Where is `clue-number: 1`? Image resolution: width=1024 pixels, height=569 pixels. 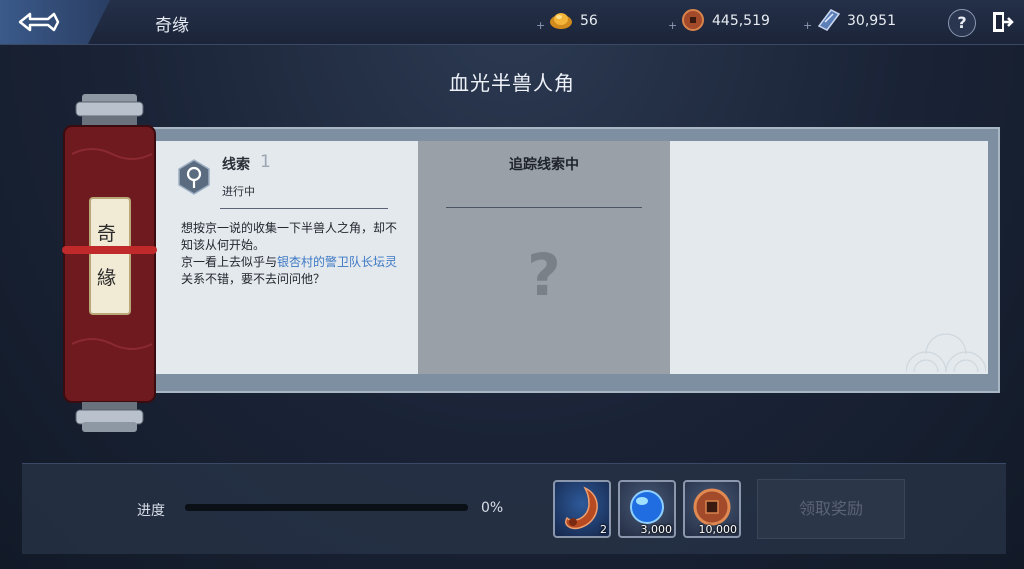 clue-number: 1 is located at coordinates (265, 162).